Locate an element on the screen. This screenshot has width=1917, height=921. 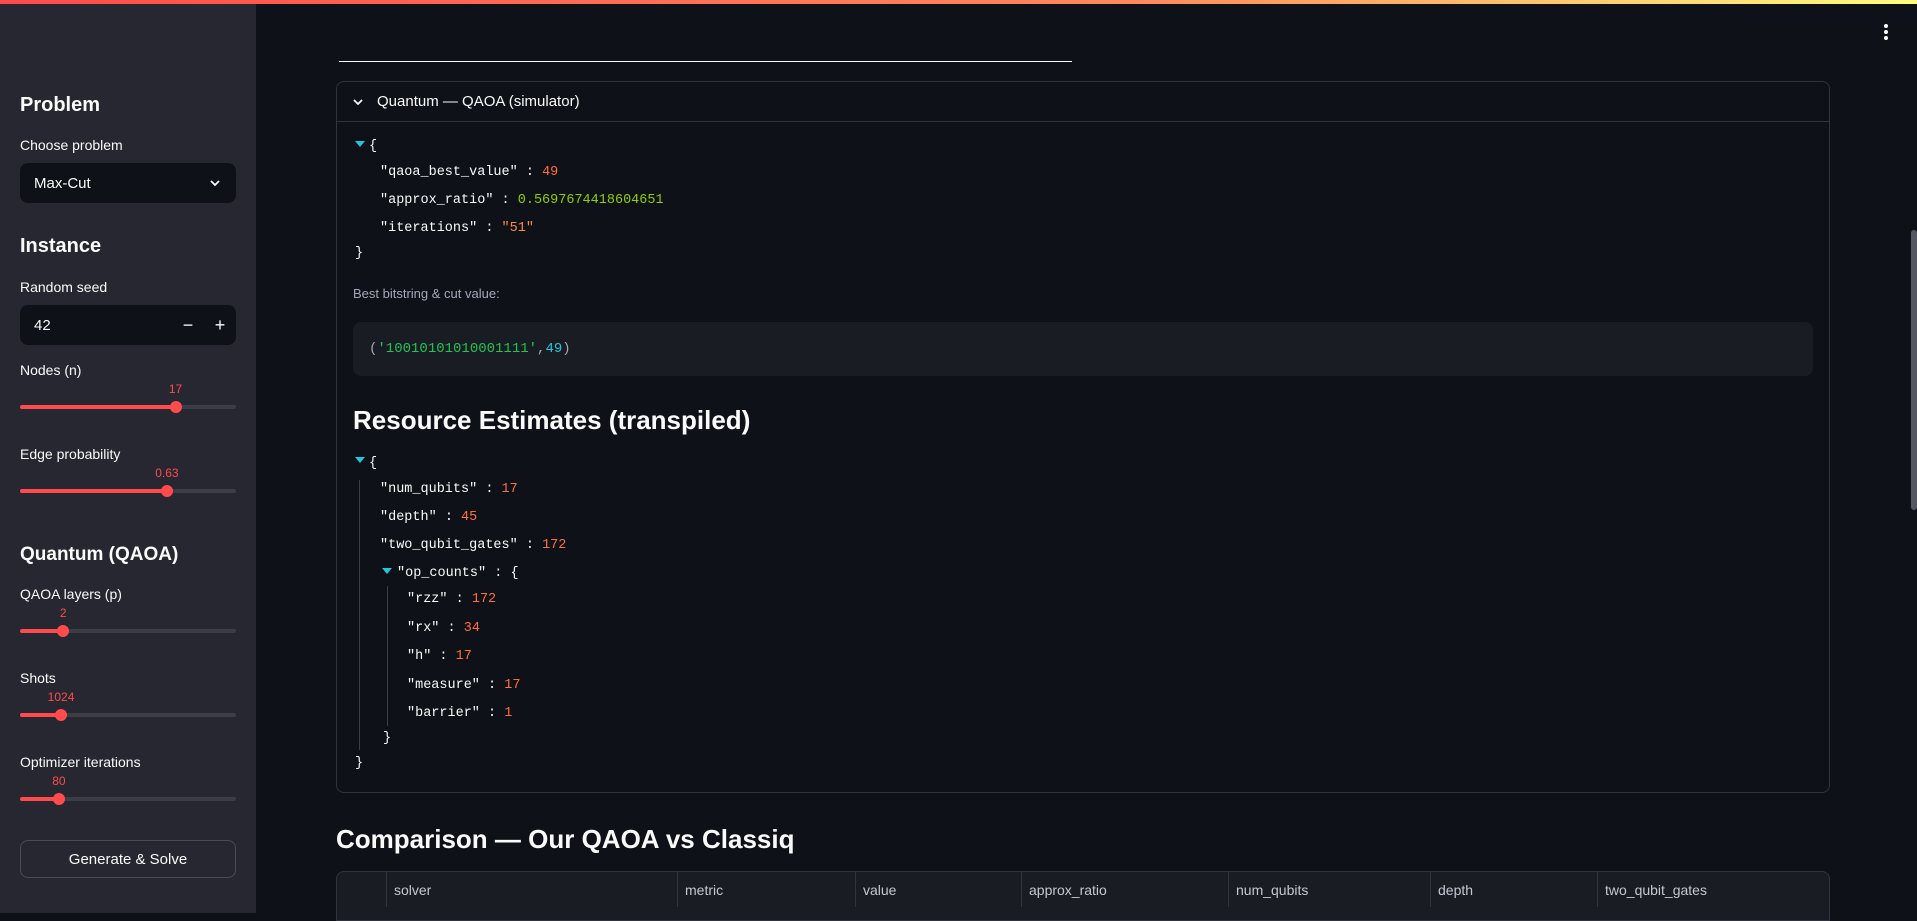
resource-estimates-heading: Resource Estimates (transpiled) is located at coordinates (552, 420).